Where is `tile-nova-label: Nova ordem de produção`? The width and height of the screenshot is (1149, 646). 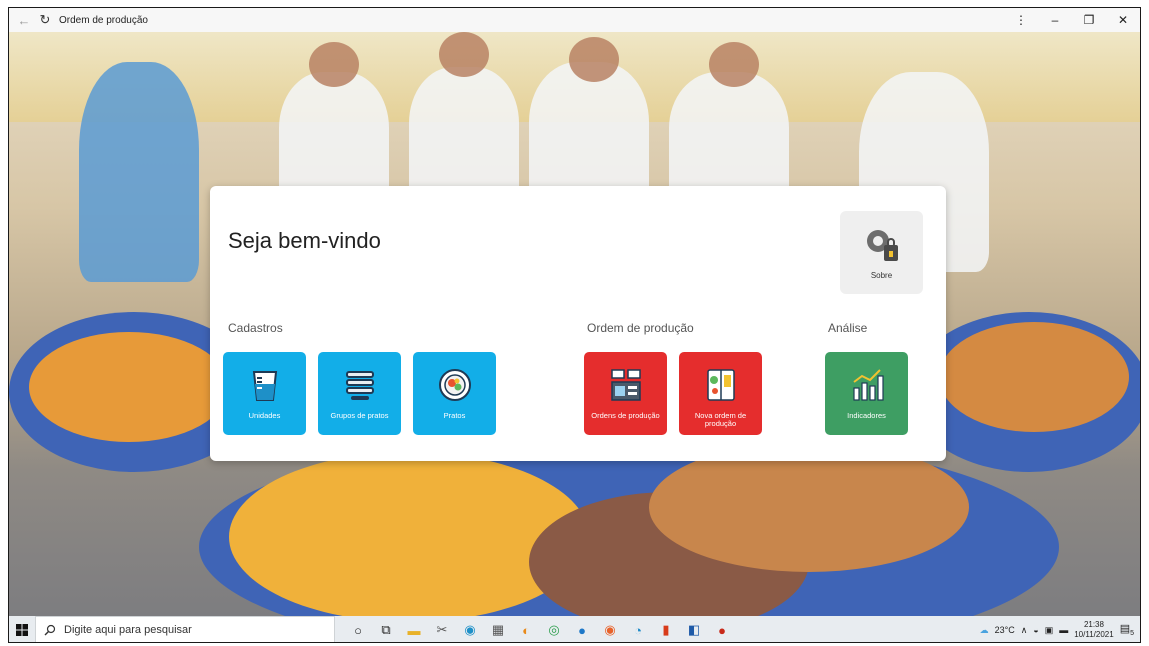
tile-nova-label: Nova ordem de produção is located at coordinates (720, 419).